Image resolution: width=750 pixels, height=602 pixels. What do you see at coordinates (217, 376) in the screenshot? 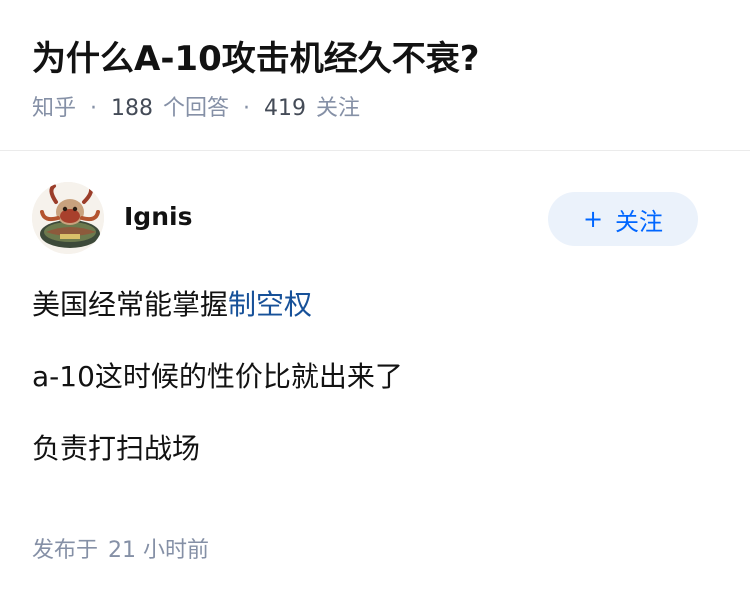
I see `answer-line: a-10这时候的性价比就出来了` at bounding box center [217, 376].